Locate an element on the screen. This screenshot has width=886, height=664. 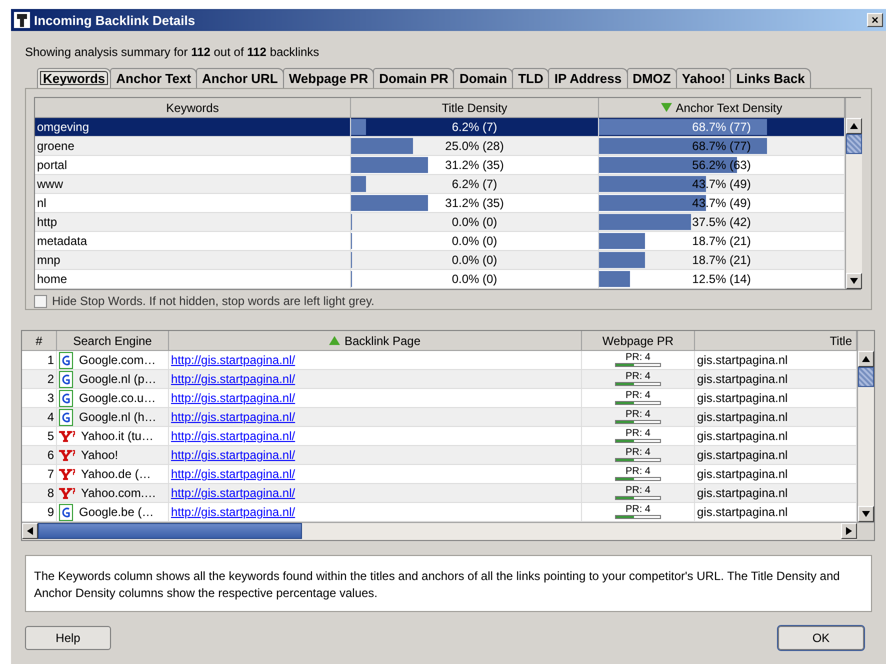
keyword-cell: http is located at coordinates (193, 222).